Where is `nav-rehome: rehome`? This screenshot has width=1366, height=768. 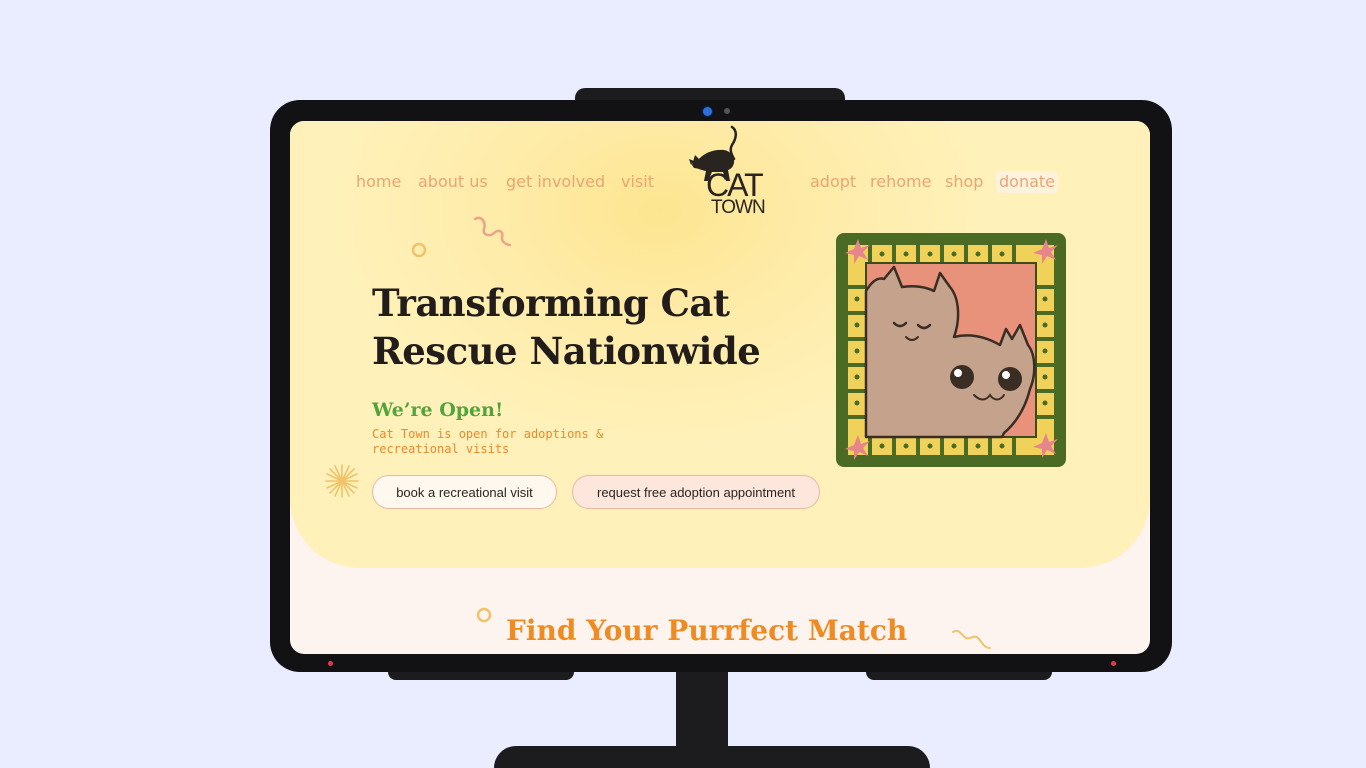
nav-rehome: rehome is located at coordinates (900, 182).